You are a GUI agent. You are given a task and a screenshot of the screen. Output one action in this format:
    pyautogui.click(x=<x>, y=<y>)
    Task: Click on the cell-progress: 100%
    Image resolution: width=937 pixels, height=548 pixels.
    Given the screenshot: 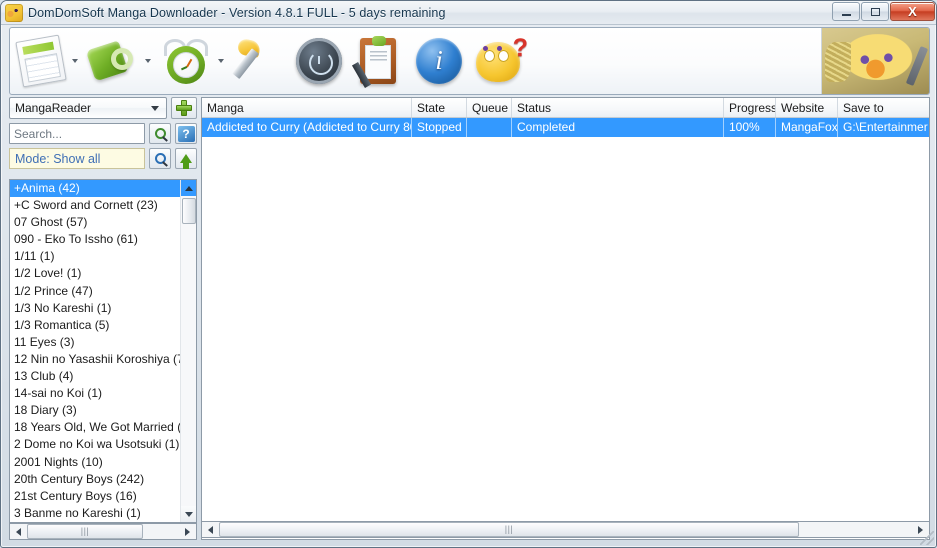 What is the action you would take?
    pyautogui.click(x=750, y=127)
    